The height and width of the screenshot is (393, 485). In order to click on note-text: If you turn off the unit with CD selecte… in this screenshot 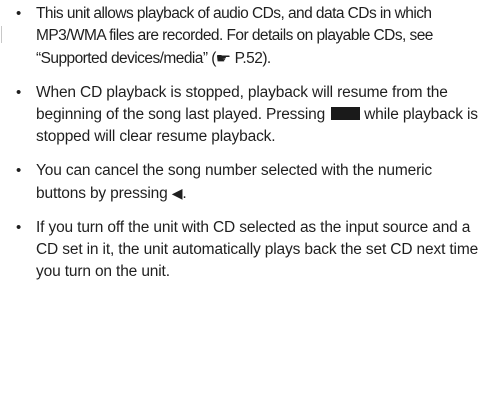, I will do `click(257, 249)`.